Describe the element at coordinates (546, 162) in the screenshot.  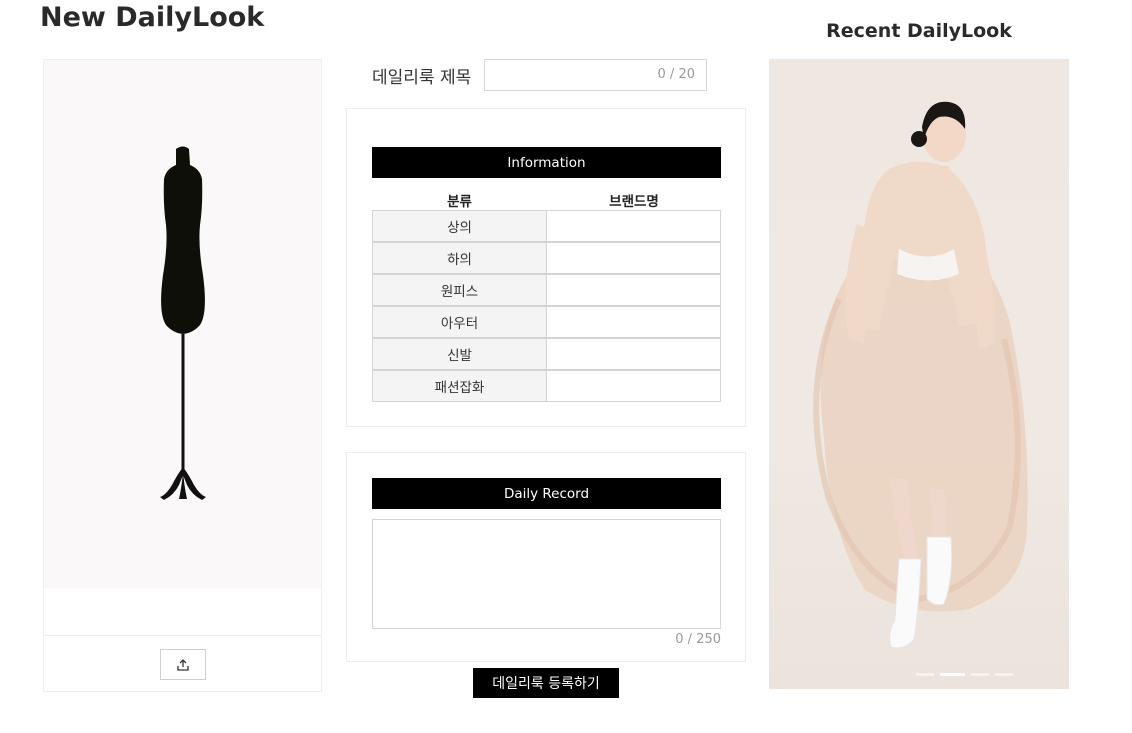
I see `information-header: Information` at that location.